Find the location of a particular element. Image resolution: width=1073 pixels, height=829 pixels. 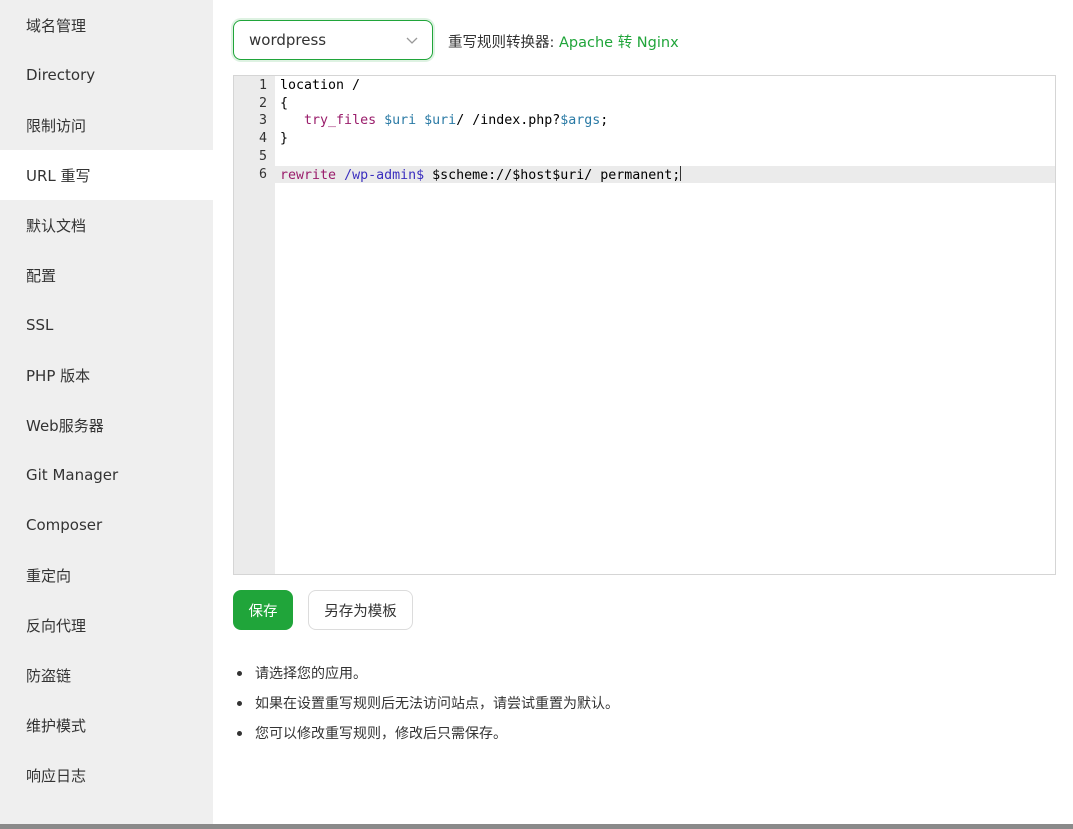

sidebar-item-label: PHP 版本 is located at coordinates (58, 375).